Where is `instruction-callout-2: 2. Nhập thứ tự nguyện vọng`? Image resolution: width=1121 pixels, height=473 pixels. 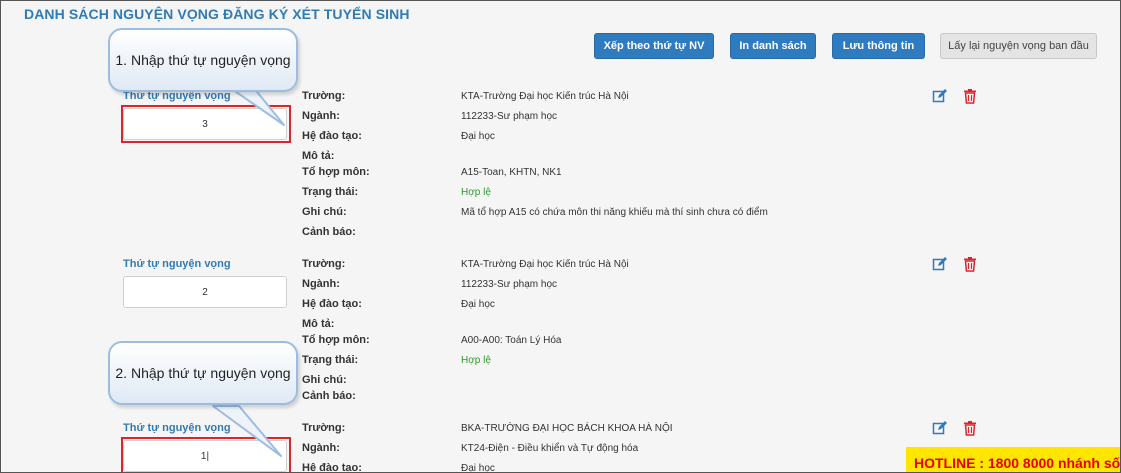
instruction-callout-2: 2. Nhập thứ tự nguyện vọng is located at coordinates (203, 373).